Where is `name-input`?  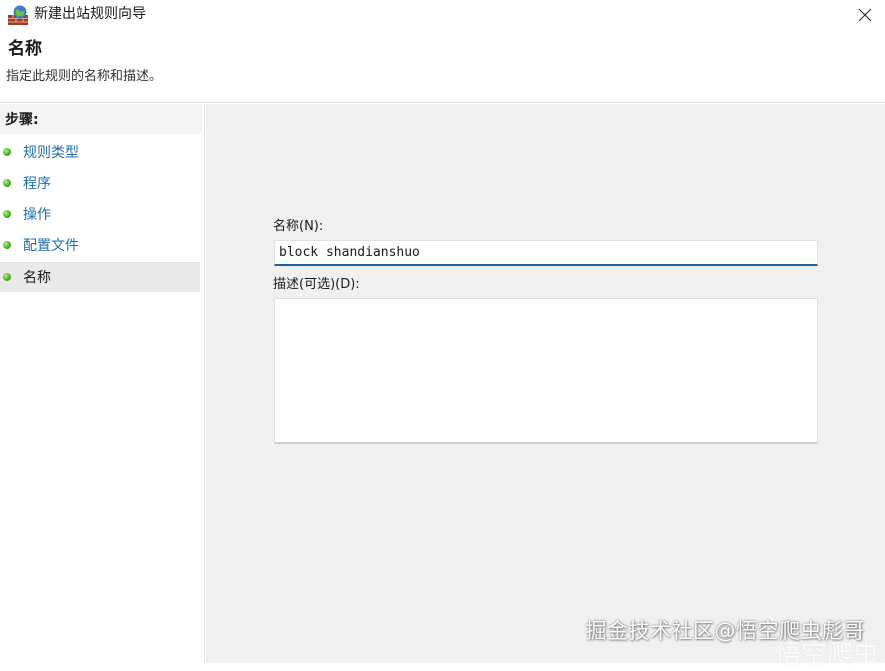
name-input is located at coordinates (546, 253).